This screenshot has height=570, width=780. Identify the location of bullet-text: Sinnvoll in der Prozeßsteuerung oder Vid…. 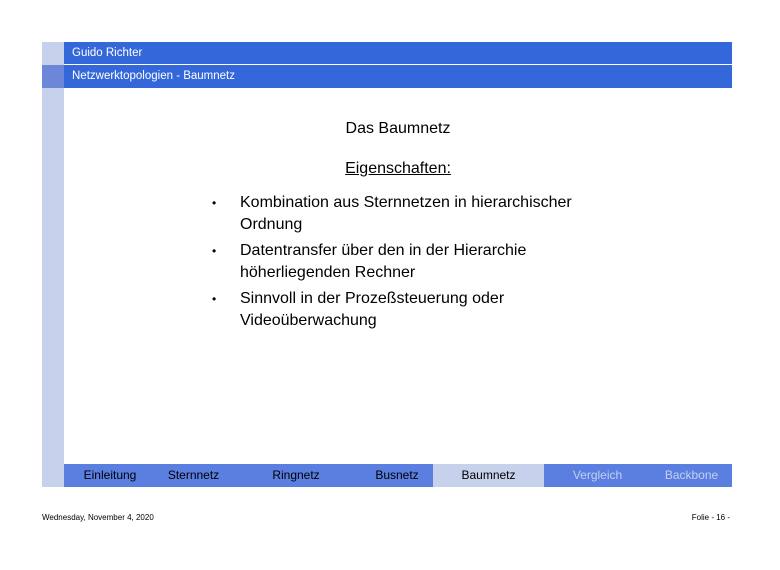
(372, 309).